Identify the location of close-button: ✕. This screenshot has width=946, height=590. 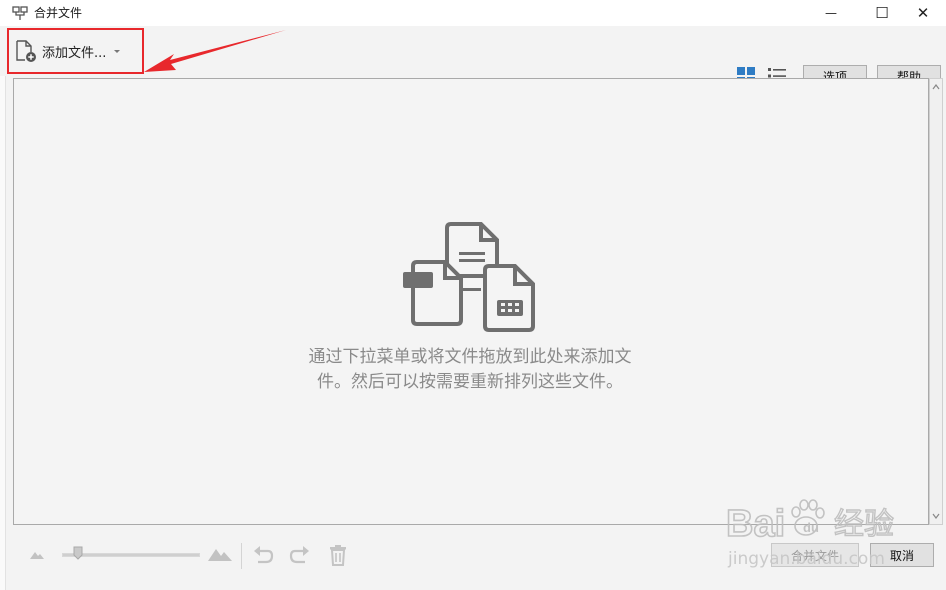
(923, 13).